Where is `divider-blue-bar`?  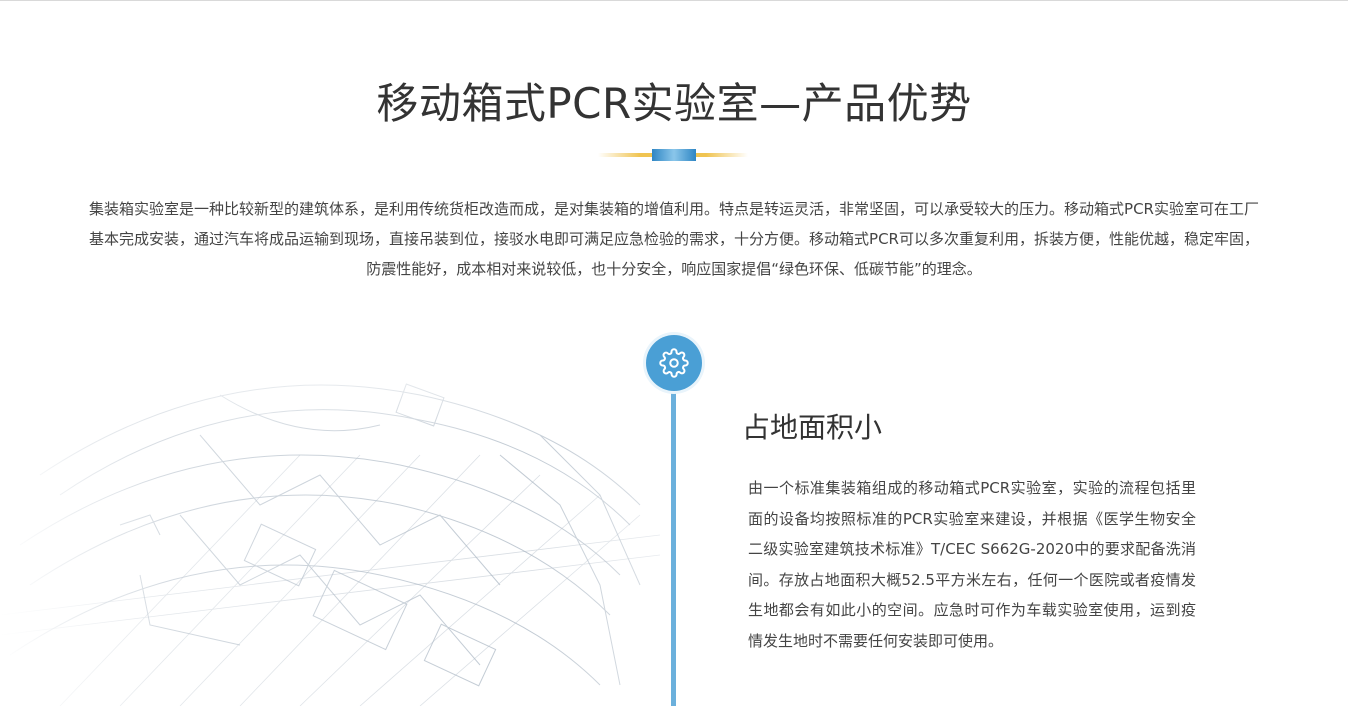
divider-blue-bar is located at coordinates (674, 155).